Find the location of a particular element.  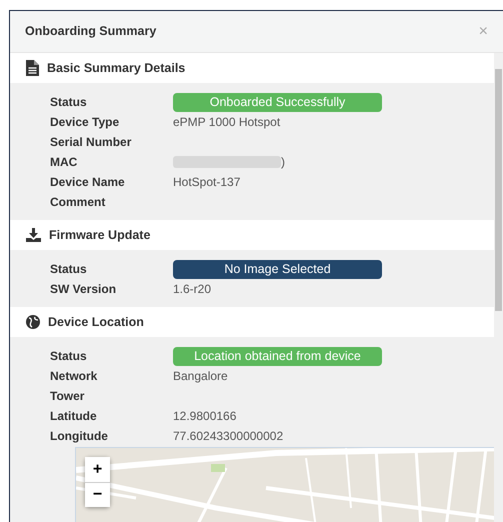

section-title: Basic Summary Details is located at coordinates (116, 68).